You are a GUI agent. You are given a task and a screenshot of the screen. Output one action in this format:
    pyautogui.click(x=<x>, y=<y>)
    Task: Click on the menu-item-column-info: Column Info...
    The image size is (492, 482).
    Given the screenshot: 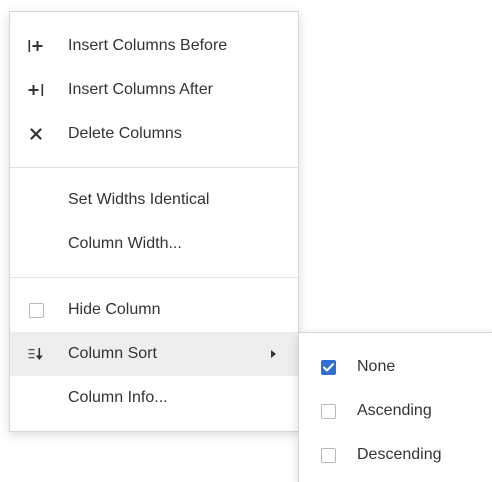 What is the action you would take?
    pyautogui.click(x=154, y=398)
    